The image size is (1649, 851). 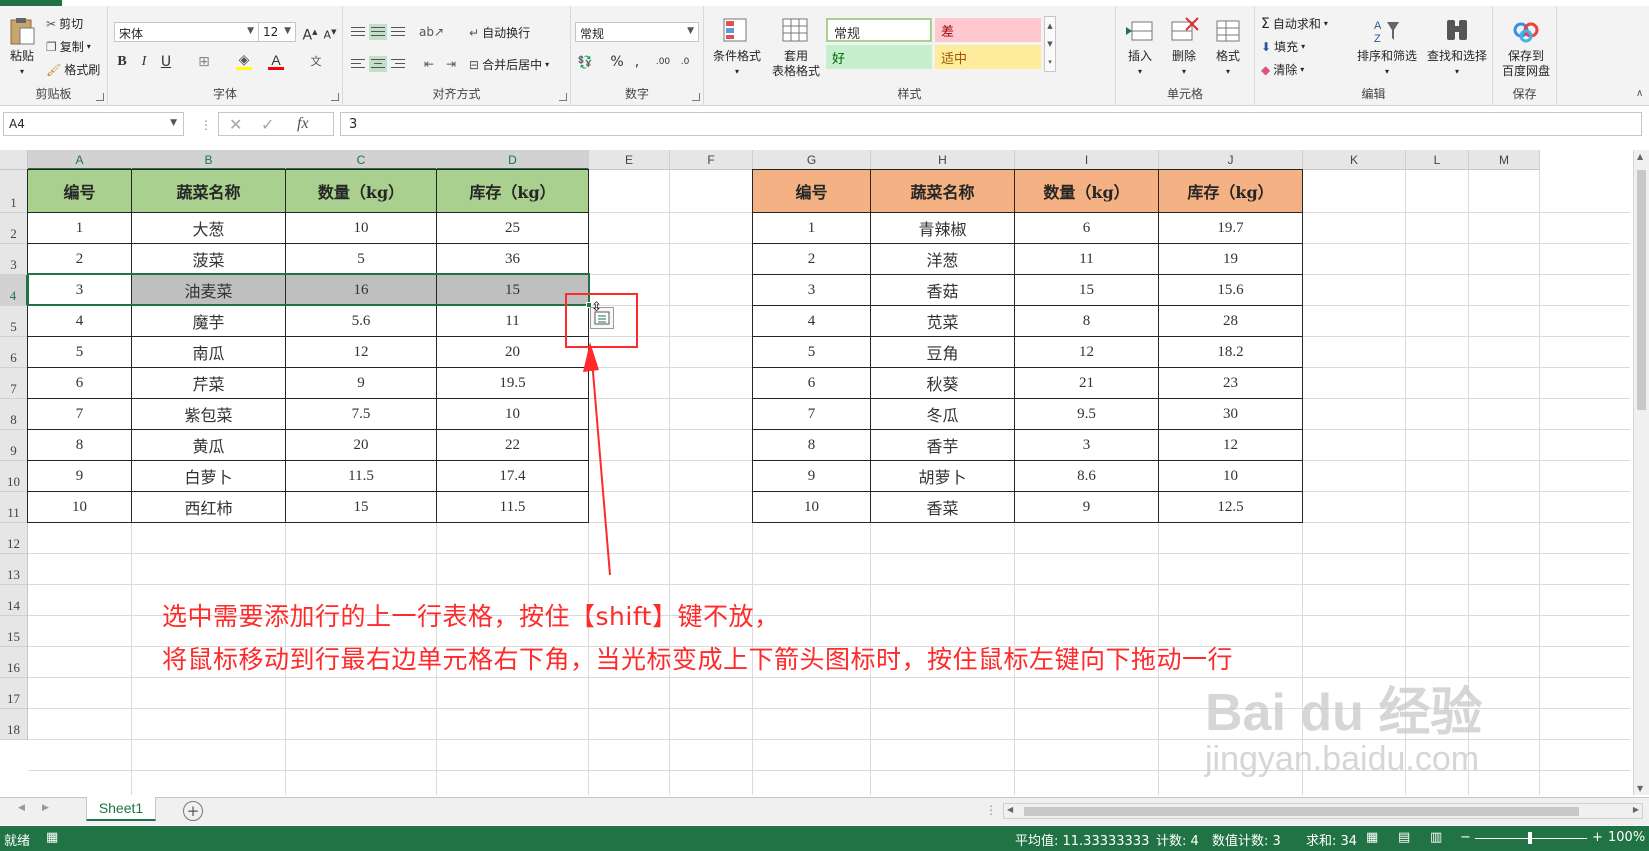 I want to click on table-cell: 黄瓜, so click(x=209, y=445).